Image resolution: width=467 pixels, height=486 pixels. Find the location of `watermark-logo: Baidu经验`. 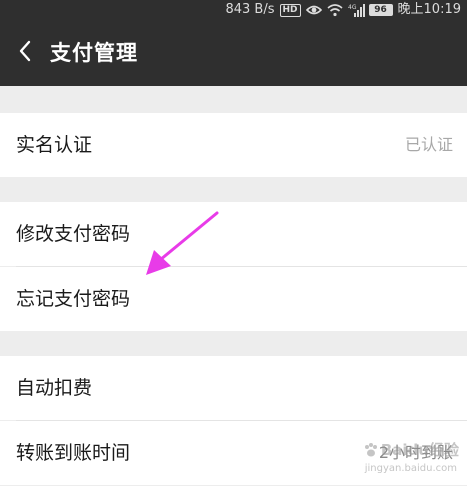

watermark-logo: Baidu经验 is located at coordinates (411, 449).